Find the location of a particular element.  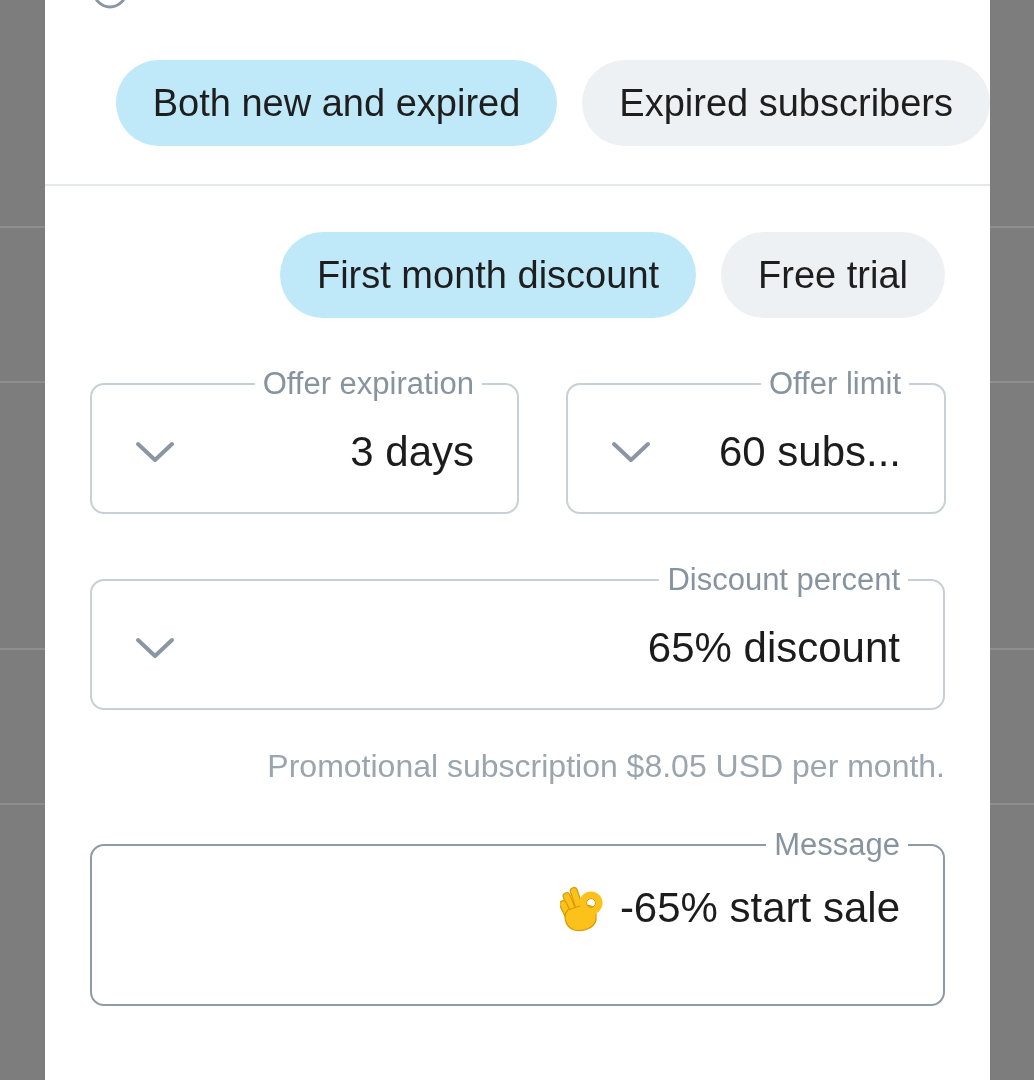

select-field: Offer expiration 3 days is located at coordinates (304, 441).